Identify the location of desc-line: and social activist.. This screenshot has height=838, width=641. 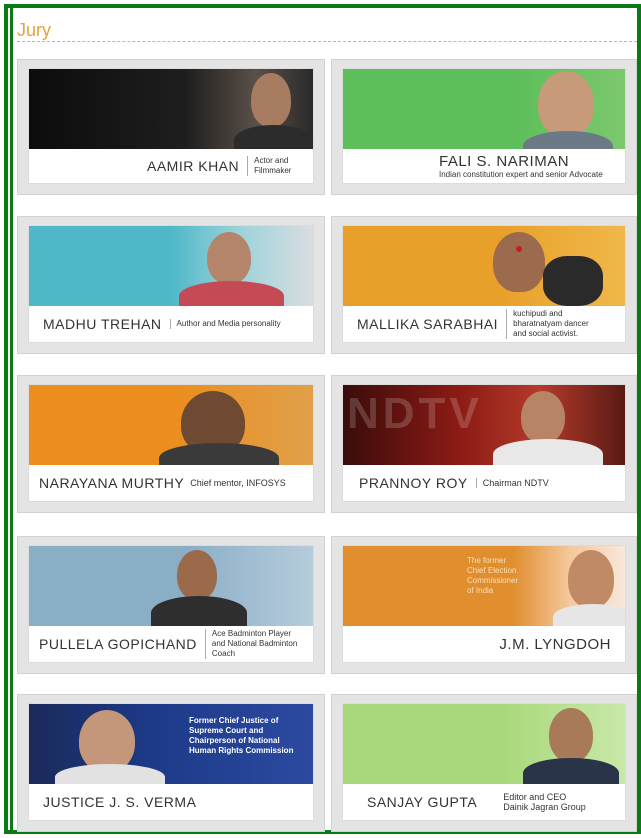
(545, 333).